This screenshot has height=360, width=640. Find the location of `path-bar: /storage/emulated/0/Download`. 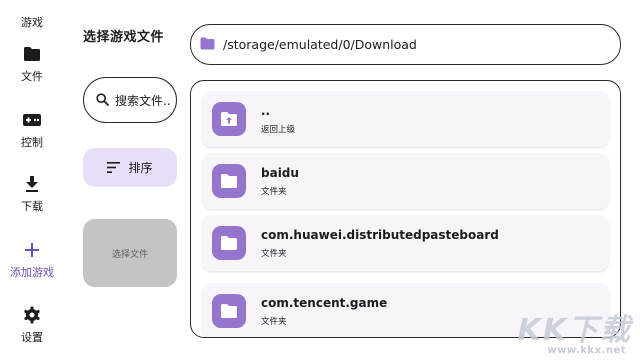

path-bar: /storage/emulated/0/Download is located at coordinates (405, 44).